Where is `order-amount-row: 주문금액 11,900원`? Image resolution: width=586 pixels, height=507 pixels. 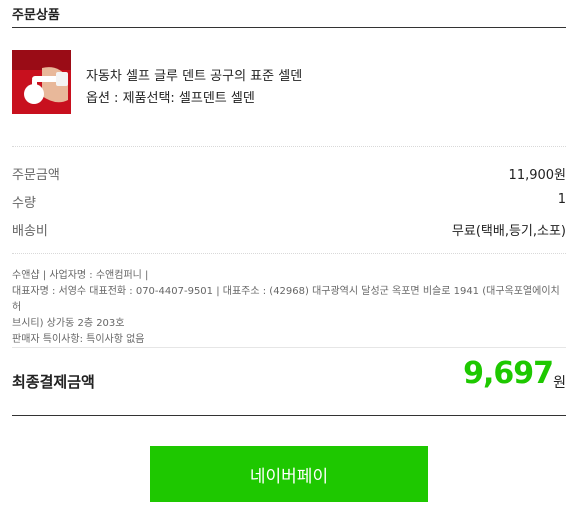
order-amount-row: 주문금액 11,900원 is located at coordinates (289, 174).